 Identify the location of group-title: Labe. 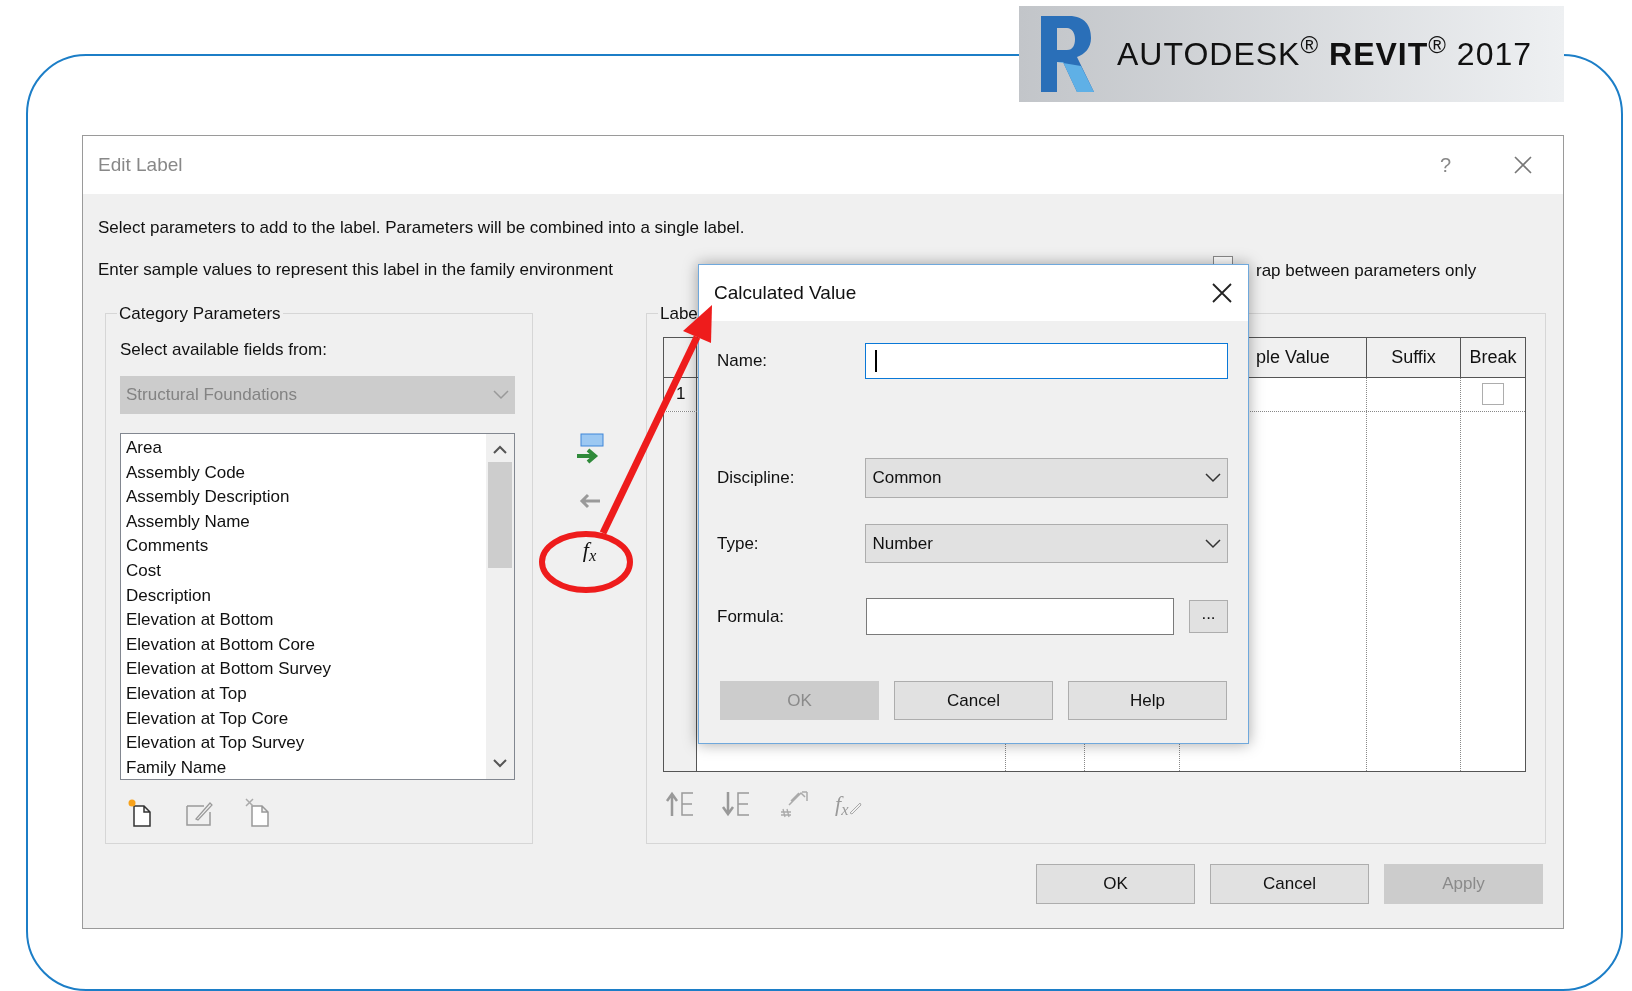
(679, 314).